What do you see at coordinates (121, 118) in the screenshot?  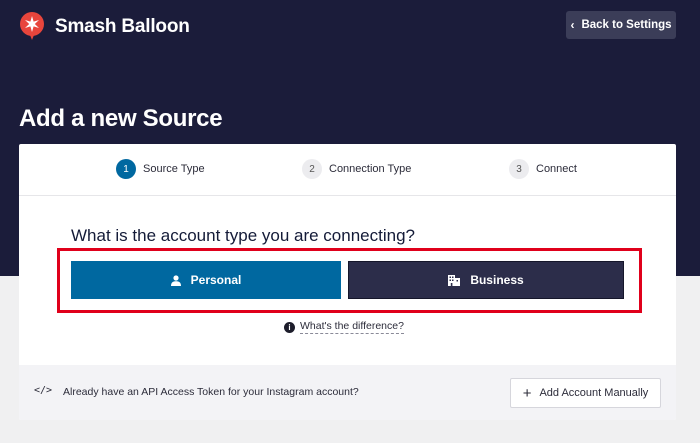 I see `page-title: Add a new Source` at bounding box center [121, 118].